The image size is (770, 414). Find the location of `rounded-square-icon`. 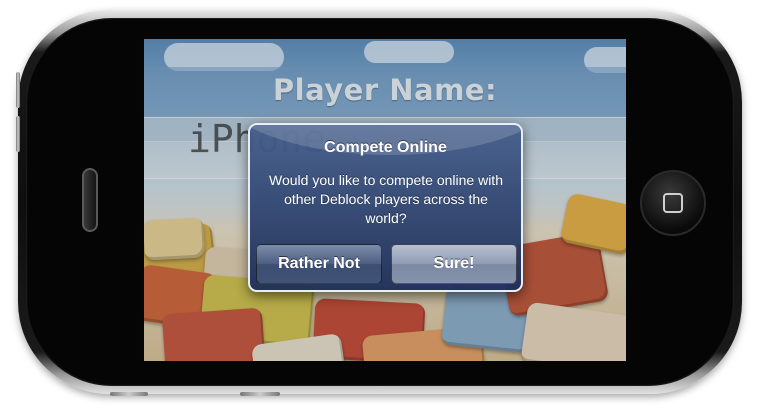

rounded-square-icon is located at coordinates (673, 203).